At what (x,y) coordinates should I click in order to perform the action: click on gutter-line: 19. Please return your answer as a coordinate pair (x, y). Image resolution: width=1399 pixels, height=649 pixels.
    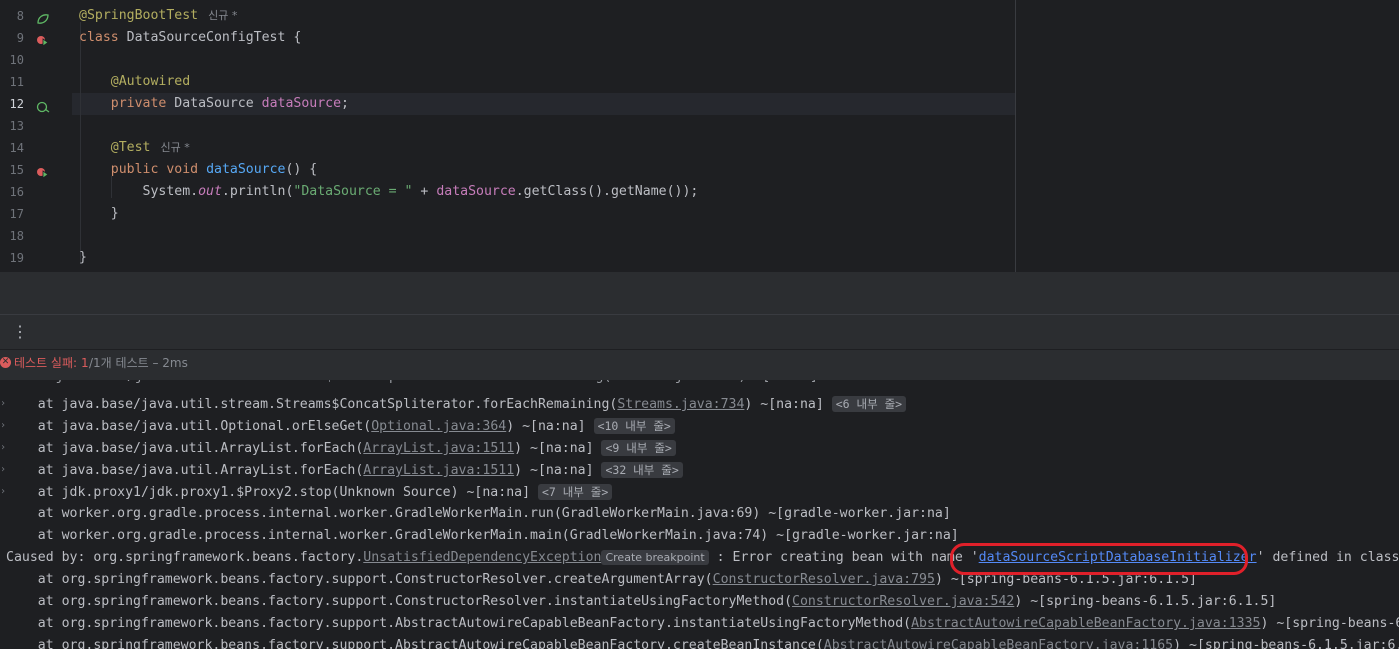
    Looking at the image, I should click on (36, 258).